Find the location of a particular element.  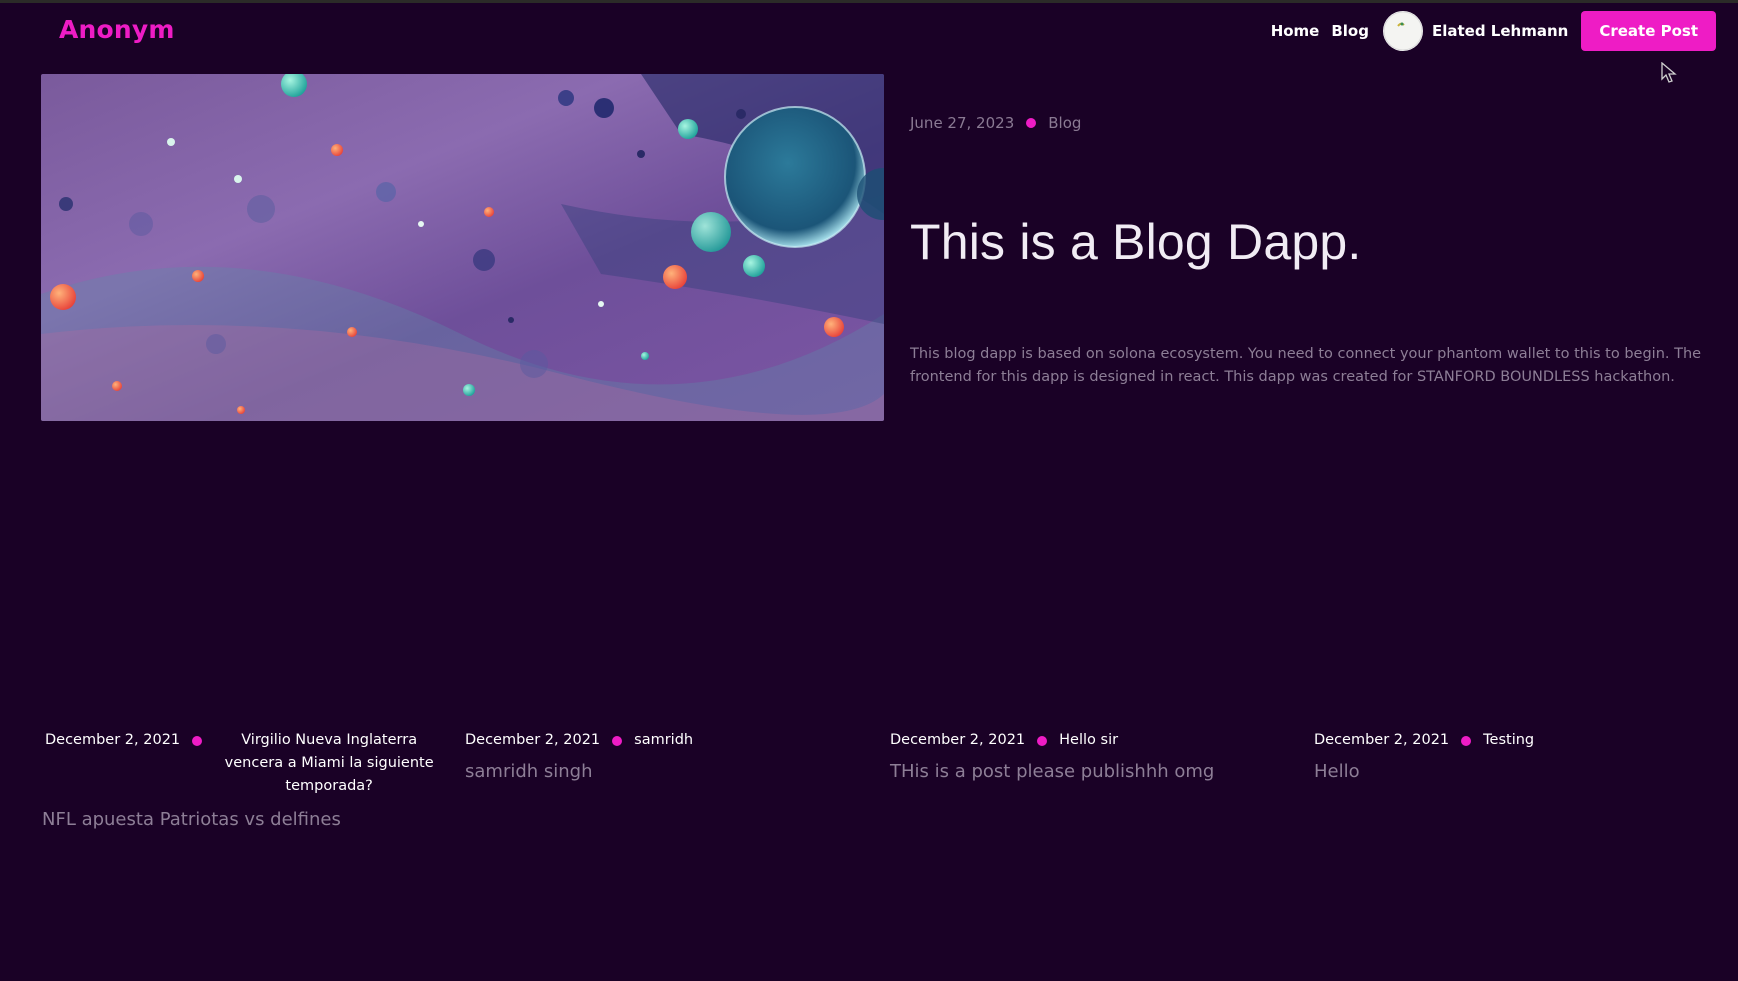

mouse-cursor-icon is located at coordinates (1669, 74).